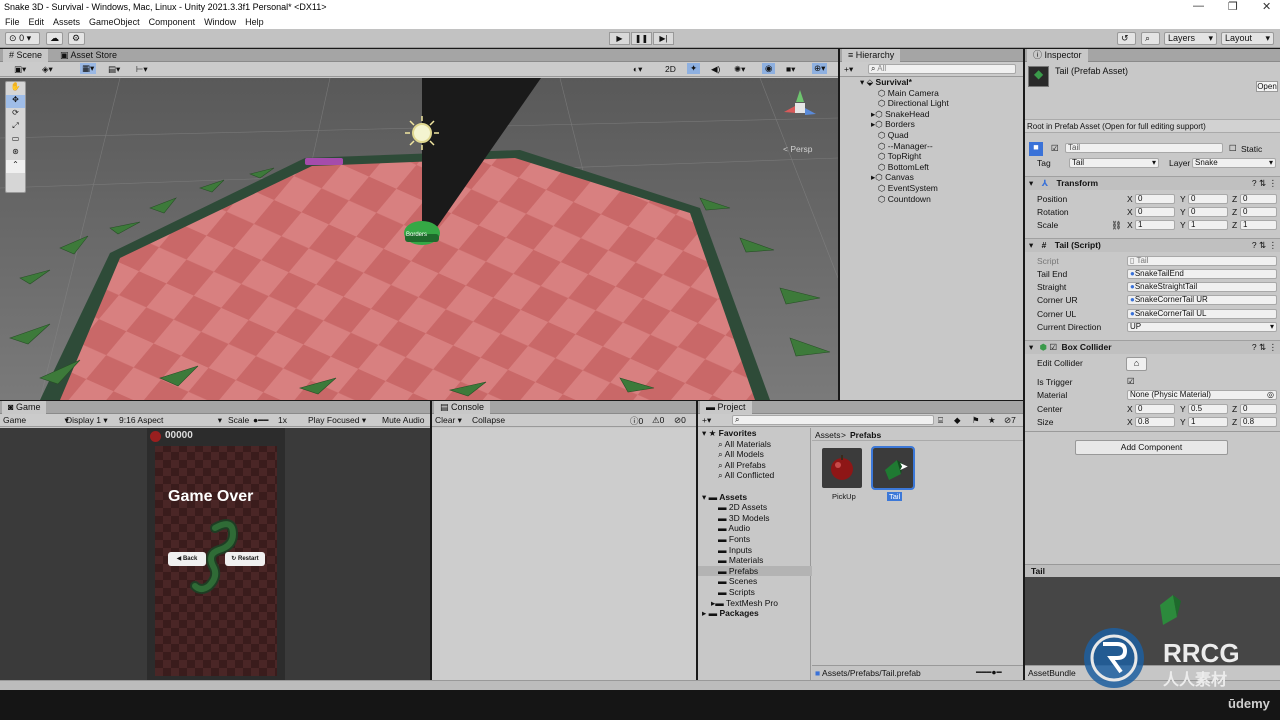 The height and width of the screenshot is (720, 1280). Describe the element at coordinates (15, 127) in the screenshot. I see `scale-tool-icon: ⤢` at that location.